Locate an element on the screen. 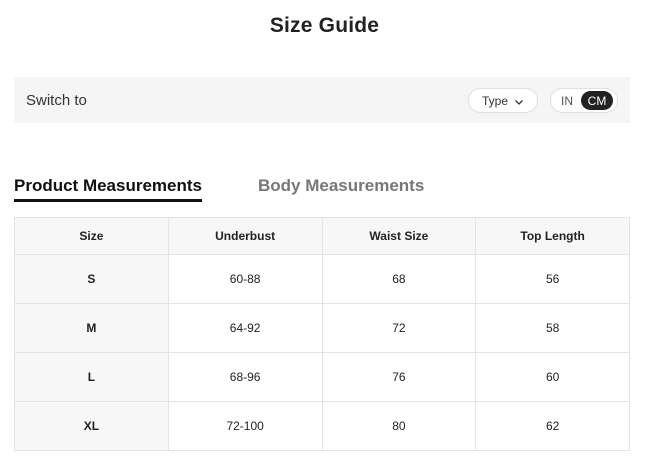 Image resolution: width=649 pixels, height=458 pixels. unit-switch-bar: Switch to Type IN CM is located at coordinates (322, 100).